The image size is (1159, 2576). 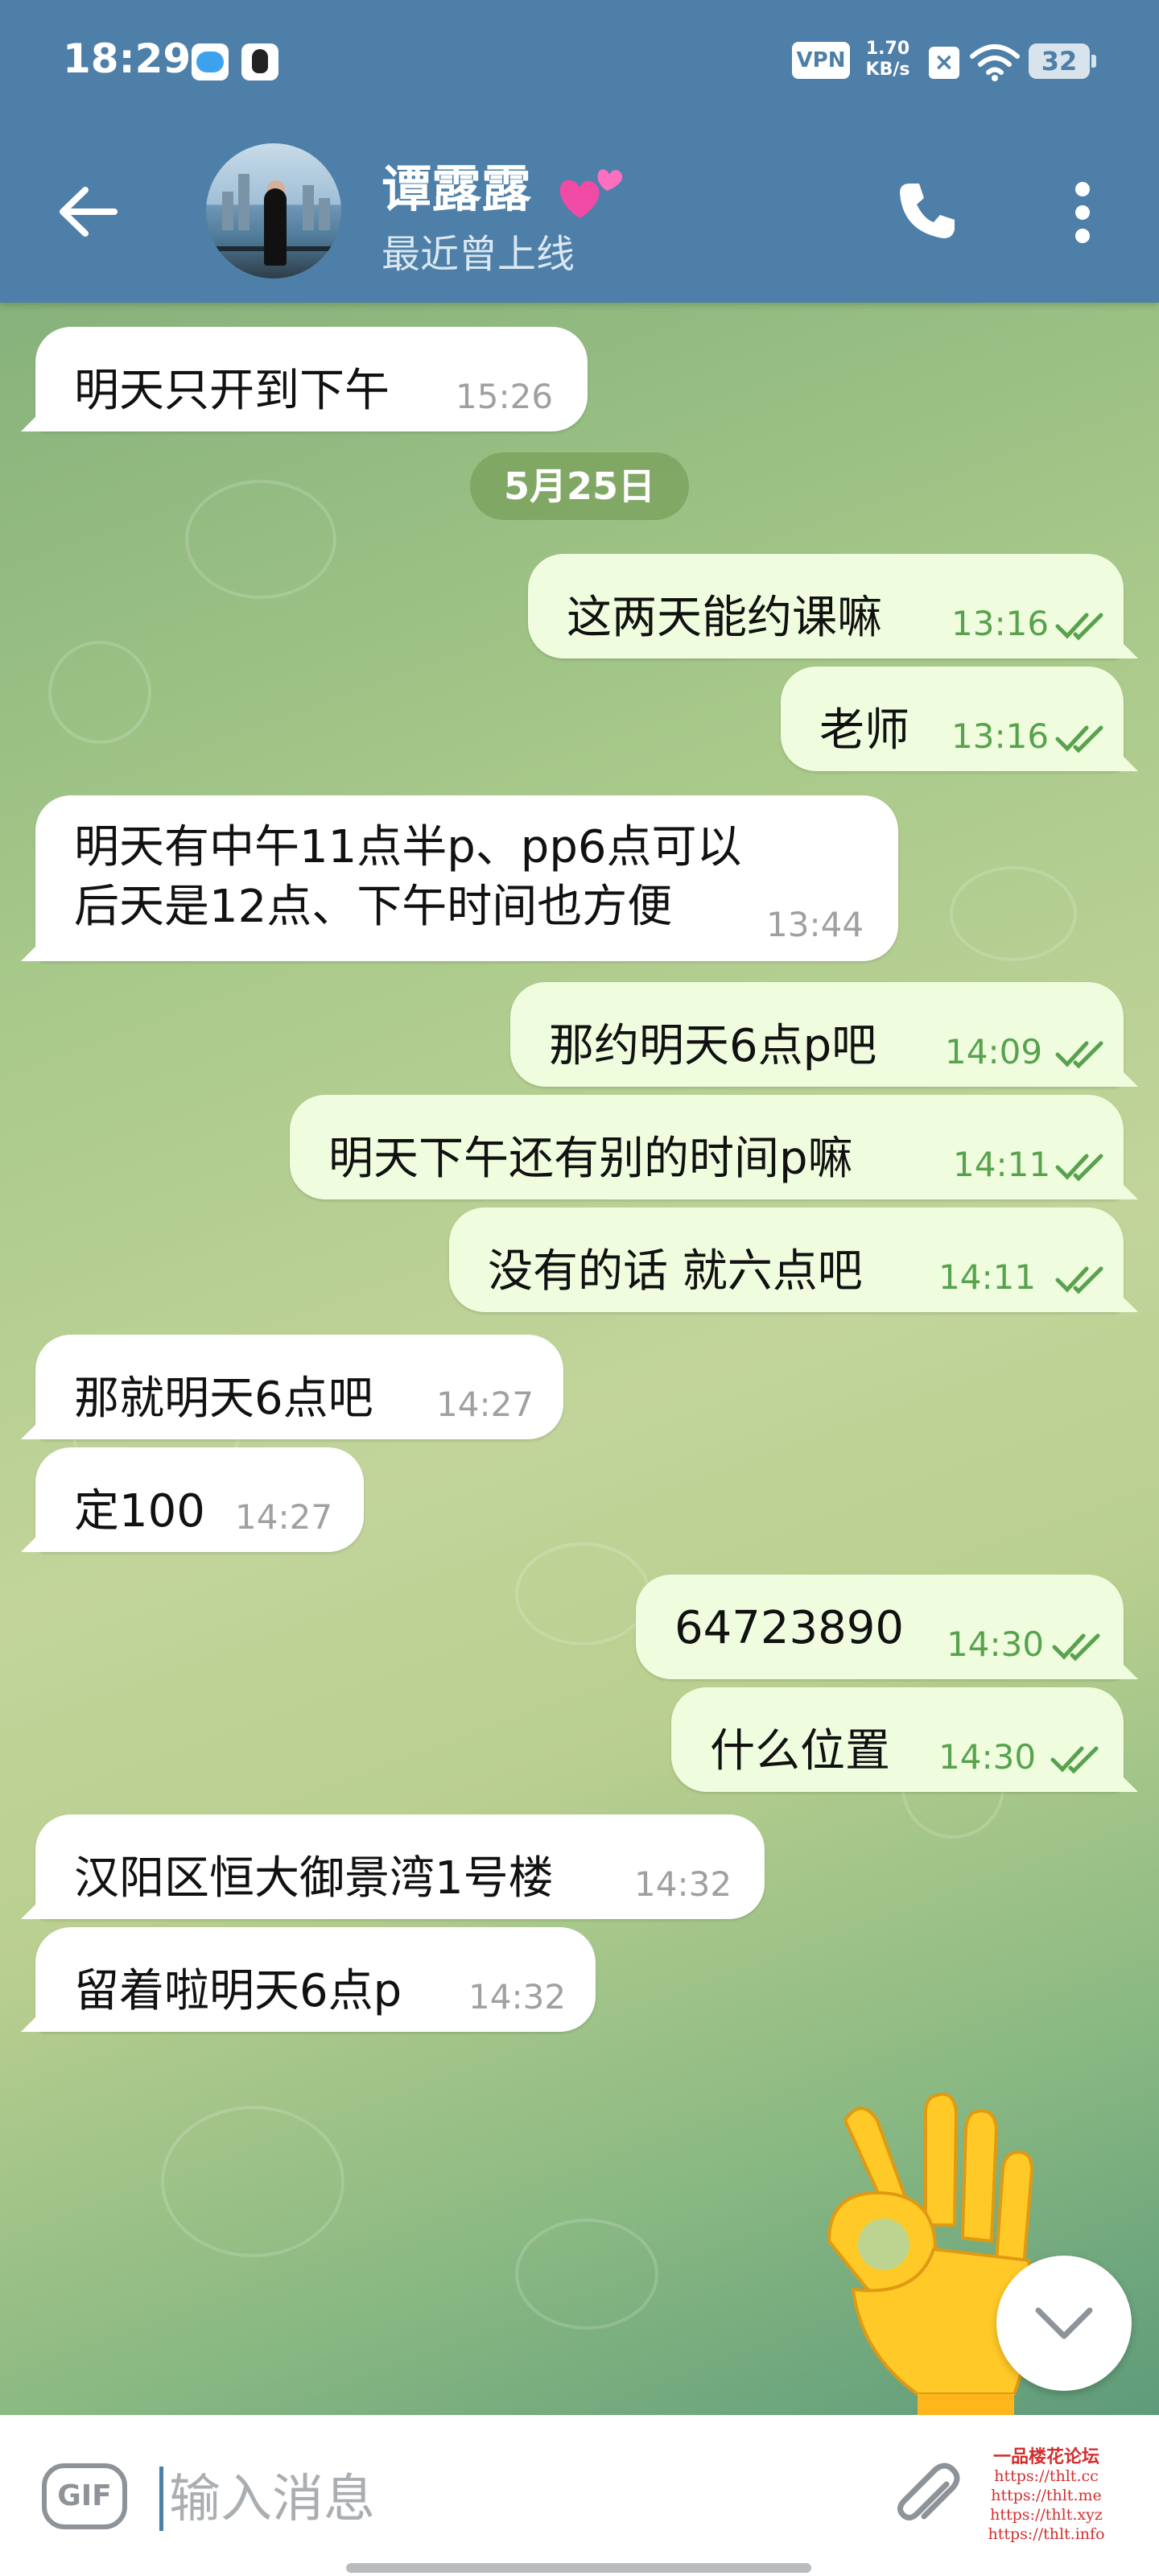 I want to click on watermark-line: https://thlt.cc, so click(x=1046, y=2476).